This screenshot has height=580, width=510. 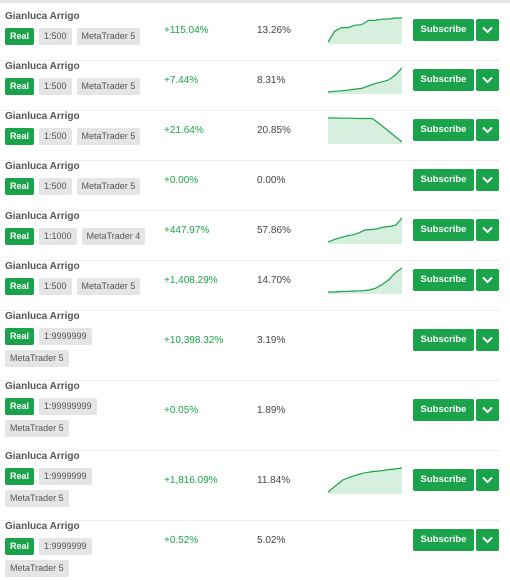 What do you see at coordinates (191, 280) in the screenshot?
I see `gain-value: +1,408.29%` at bounding box center [191, 280].